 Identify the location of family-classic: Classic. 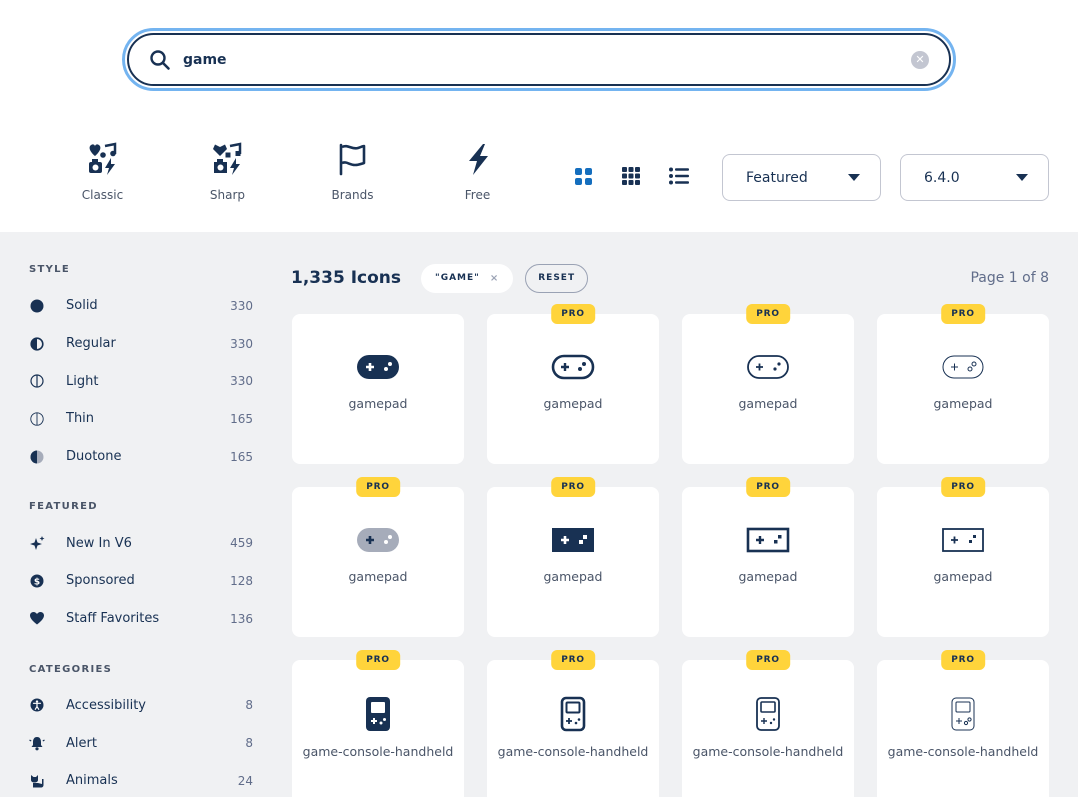
(102, 172).